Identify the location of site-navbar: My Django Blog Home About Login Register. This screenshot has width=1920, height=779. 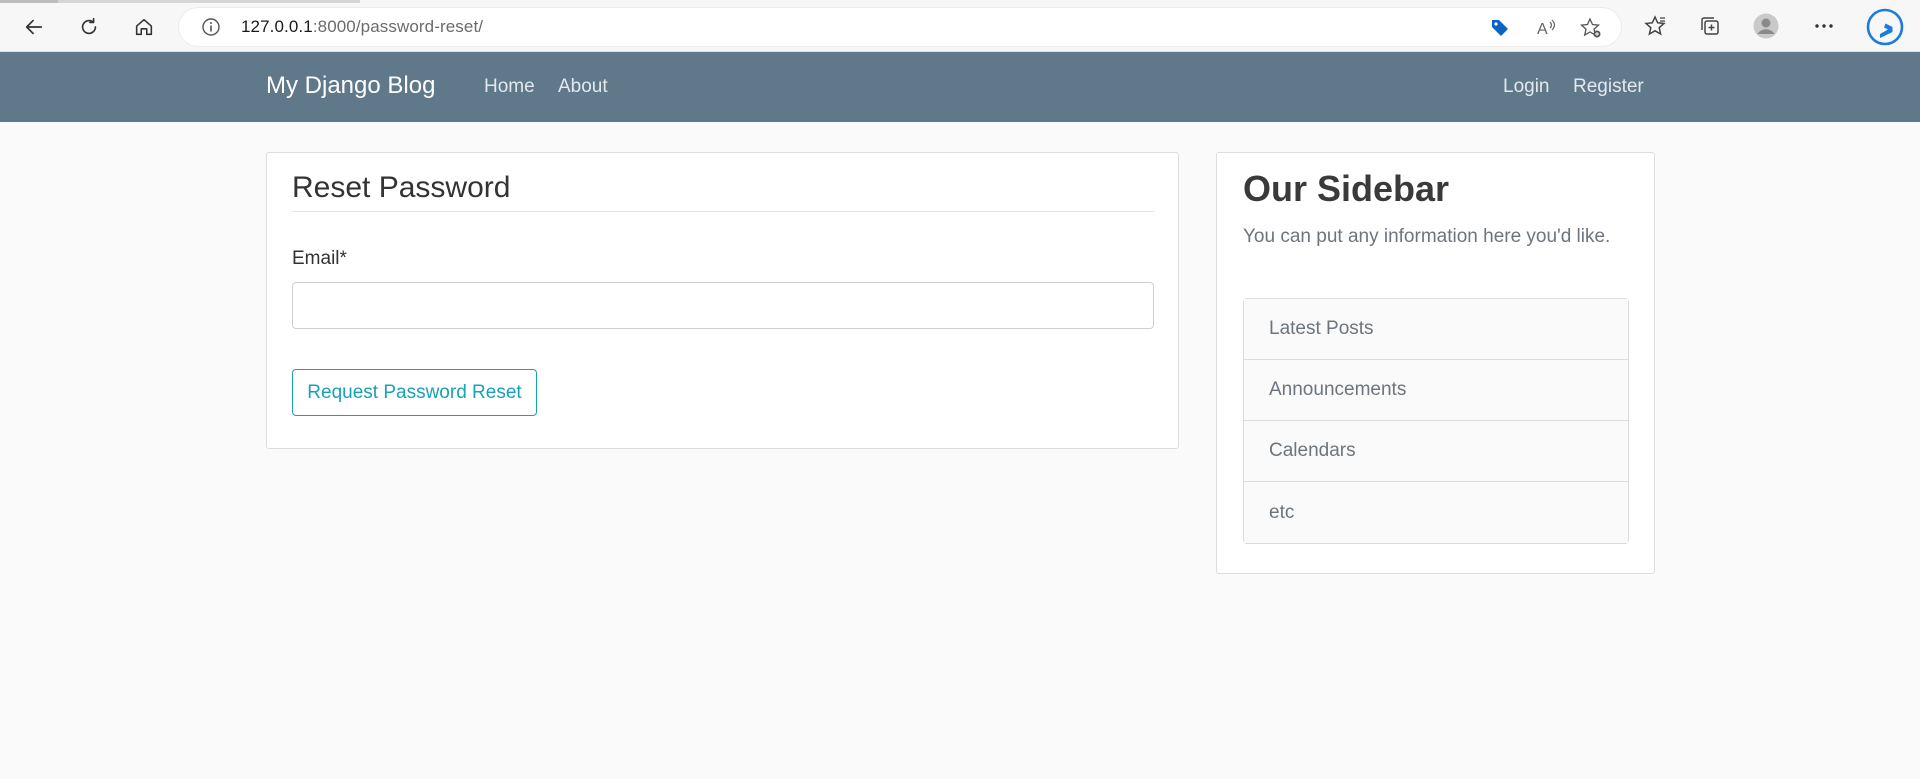
(960, 87).